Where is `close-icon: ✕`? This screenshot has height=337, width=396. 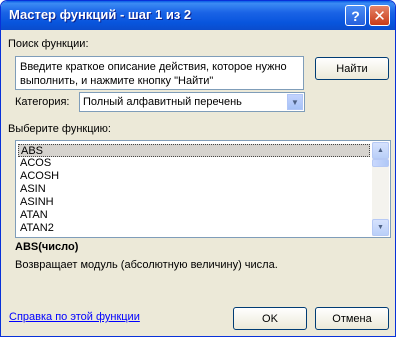
close-icon: ✕ is located at coordinates (379, 16).